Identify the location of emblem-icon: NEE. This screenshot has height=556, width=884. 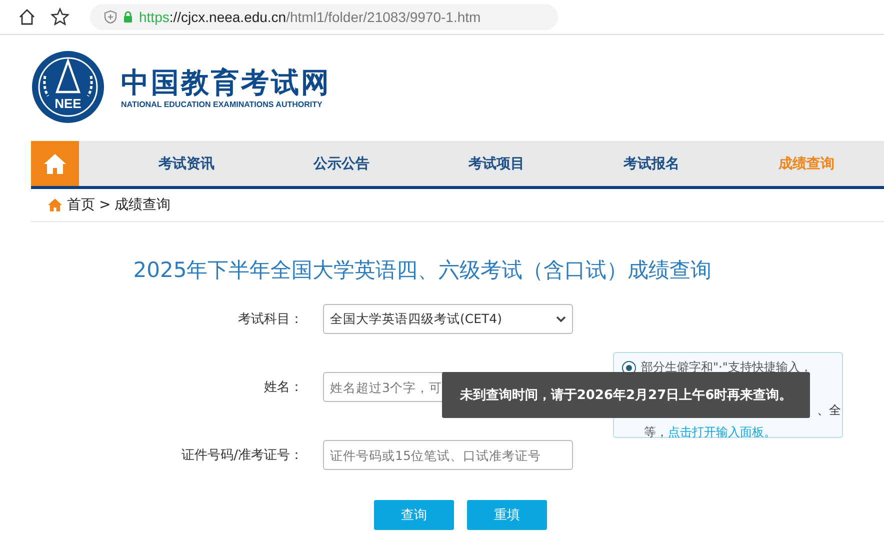
(68, 87).